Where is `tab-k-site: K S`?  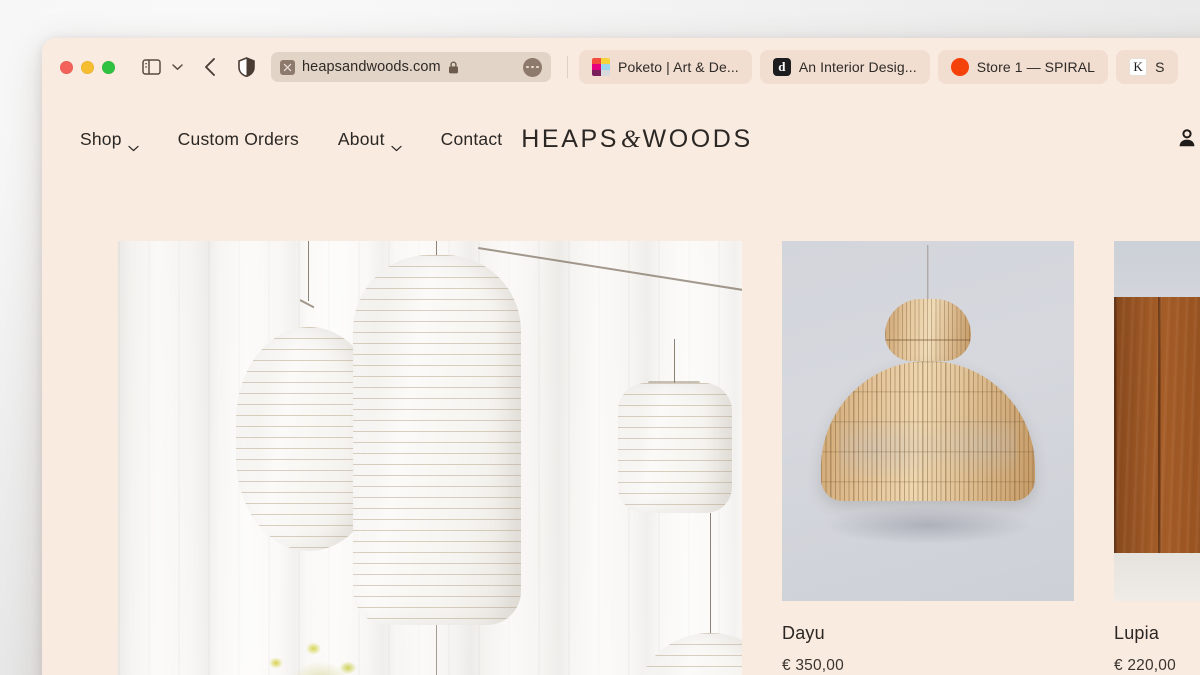 tab-k-site: K S is located at coordinates (1147, 67).